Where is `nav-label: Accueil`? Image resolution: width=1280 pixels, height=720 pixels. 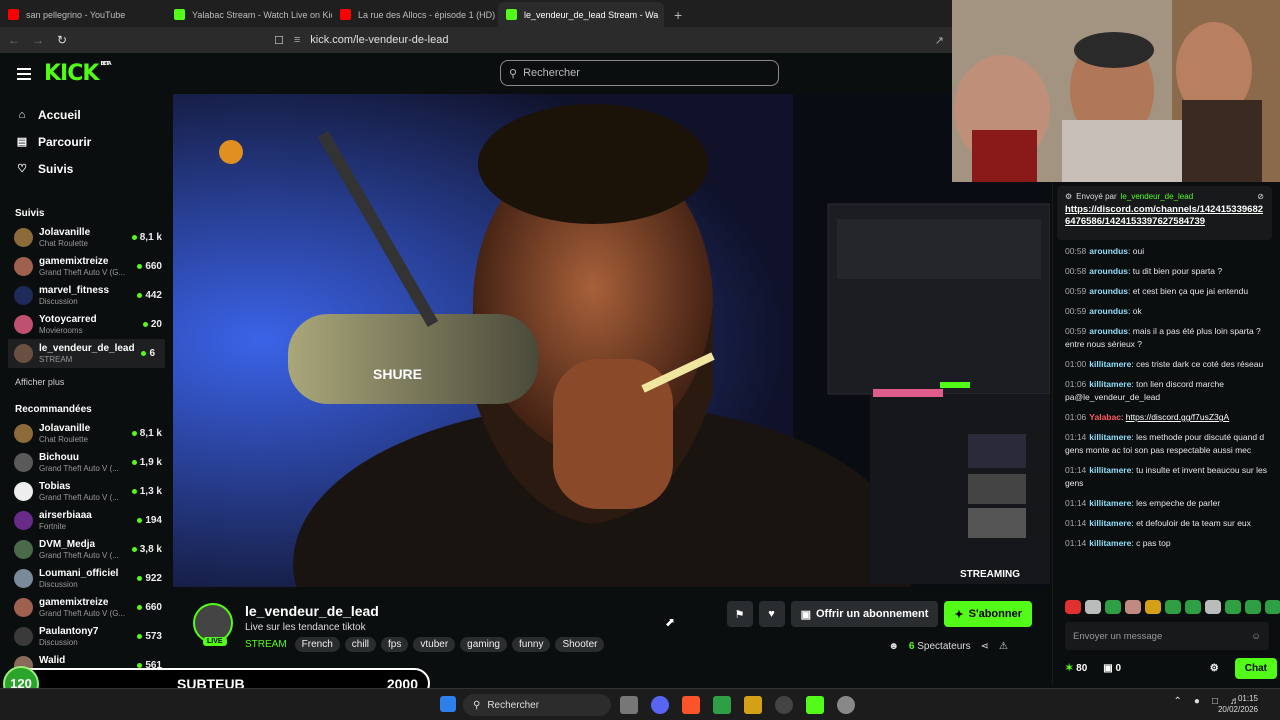
nav-label: Accueil is located at coordinates (59, 114).